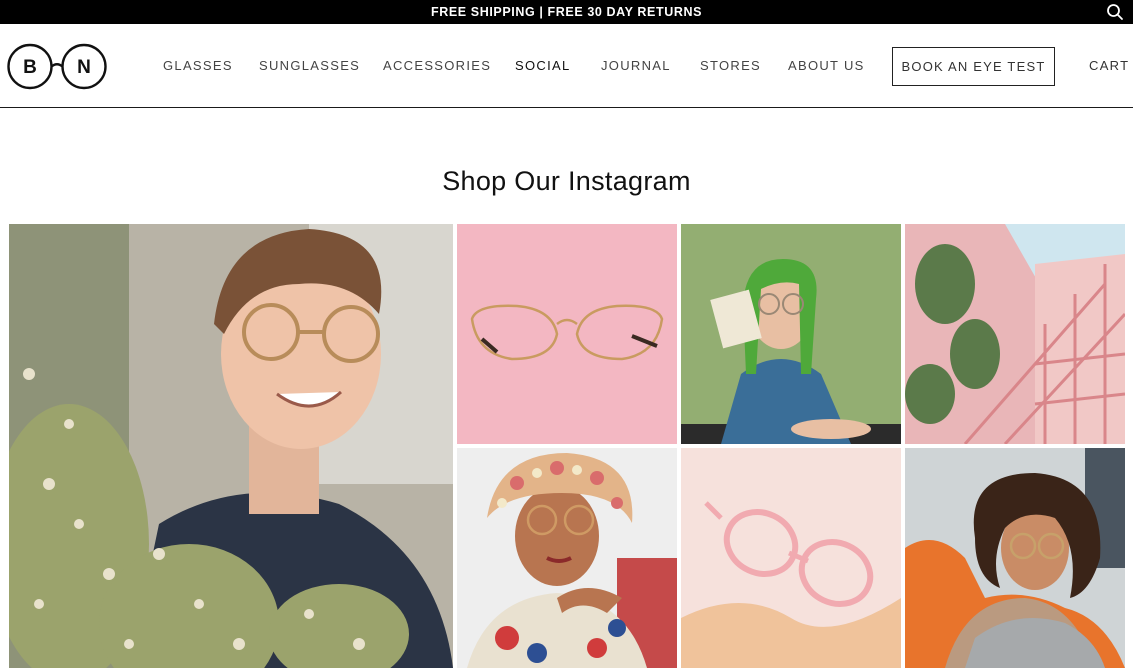 The height and width of the screenshot is (671, 1133). I want to click on nav-accessories: ACCESSORIES, so click(437, 66).